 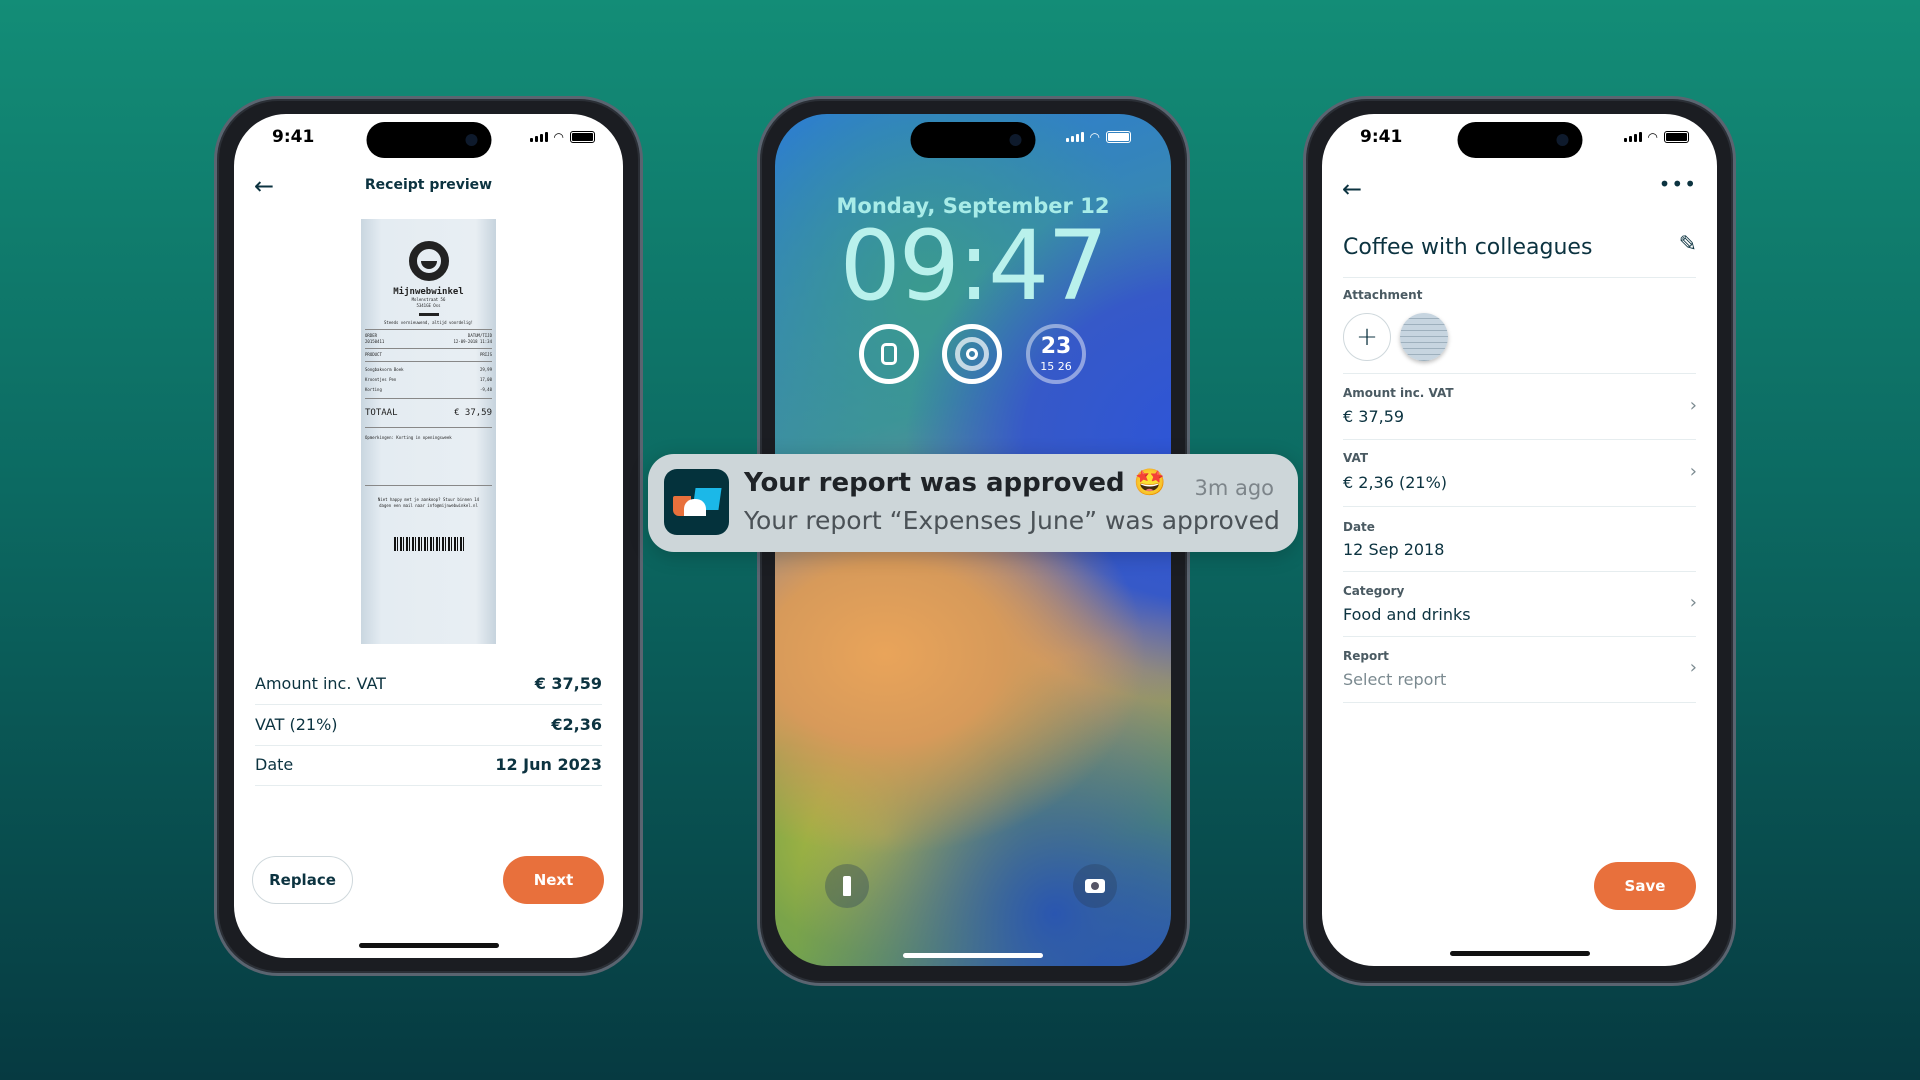 I want to click on receipt-slogan: Steeds vernieuwend, altijd voordelig!, so click(x=428, y=322).